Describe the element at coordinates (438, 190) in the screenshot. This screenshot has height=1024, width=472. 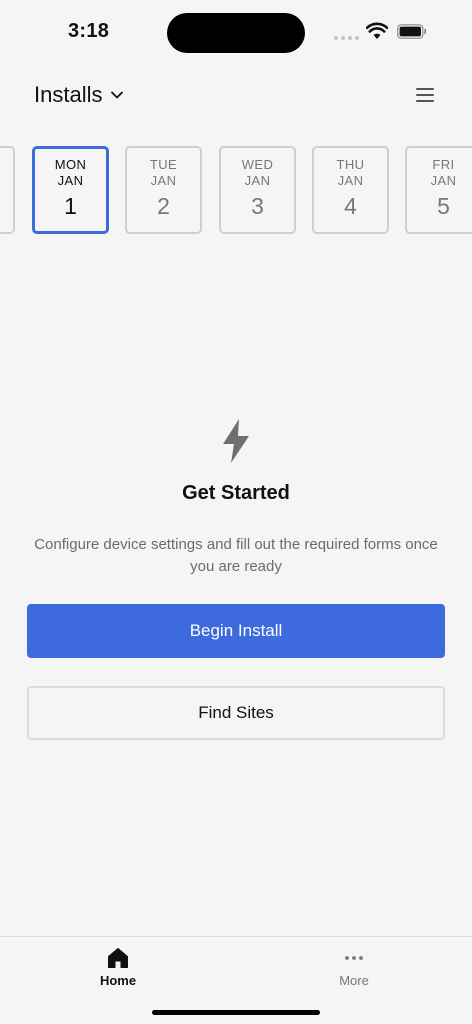
I see `day-card-fri-jan-5: FRI JAN 5` at that location.